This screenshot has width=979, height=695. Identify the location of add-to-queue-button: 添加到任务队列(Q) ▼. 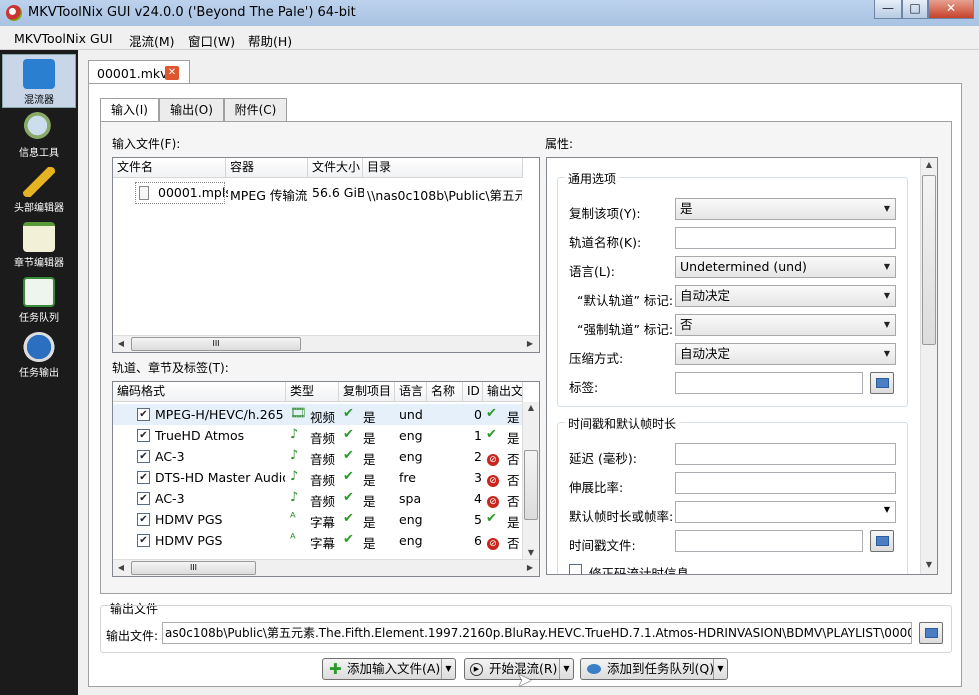
(654, 669).